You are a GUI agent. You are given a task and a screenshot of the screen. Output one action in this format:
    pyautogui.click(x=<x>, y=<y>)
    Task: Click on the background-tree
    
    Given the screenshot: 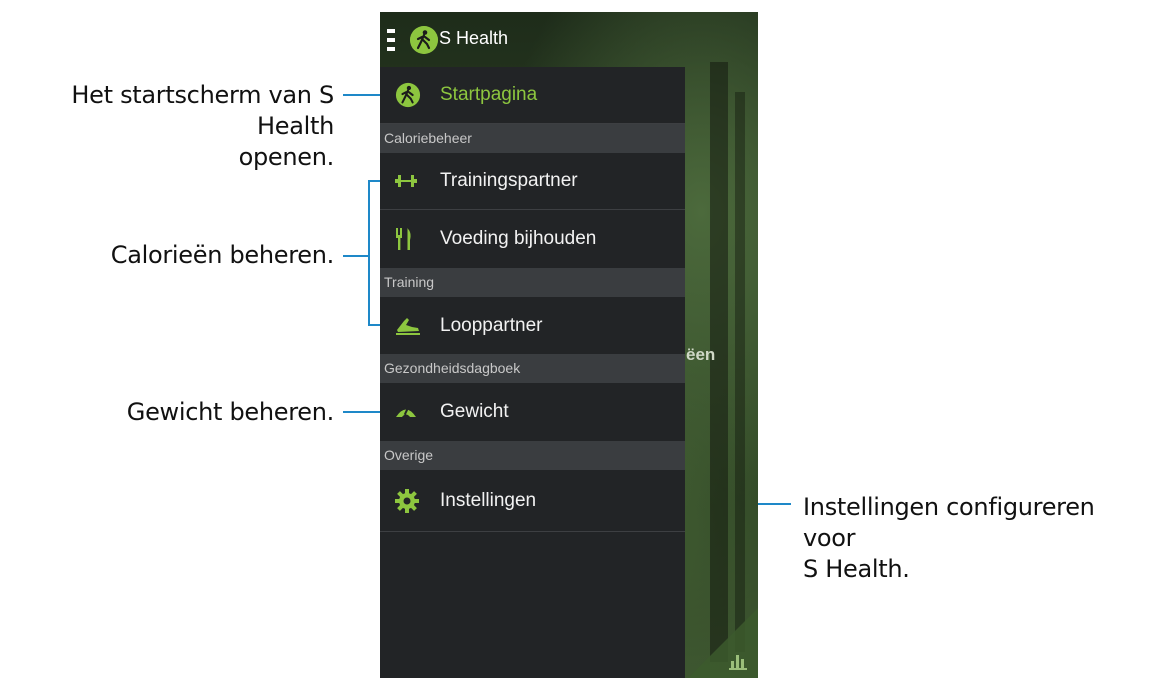 What is the action you would take?
    pyautogui.click(x=740, y=372)
    